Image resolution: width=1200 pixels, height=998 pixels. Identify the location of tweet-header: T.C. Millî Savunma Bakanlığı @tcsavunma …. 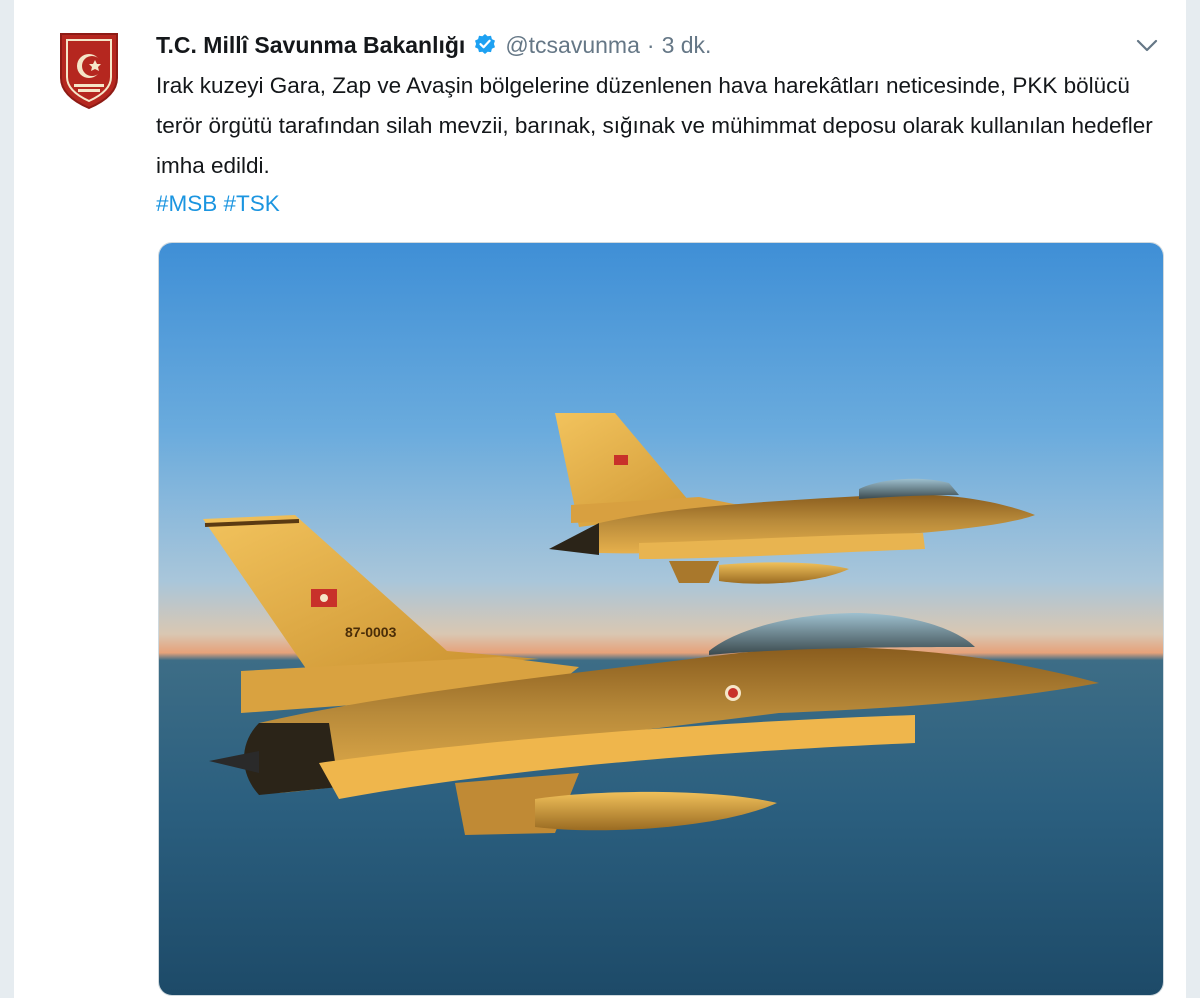
(433, 45).